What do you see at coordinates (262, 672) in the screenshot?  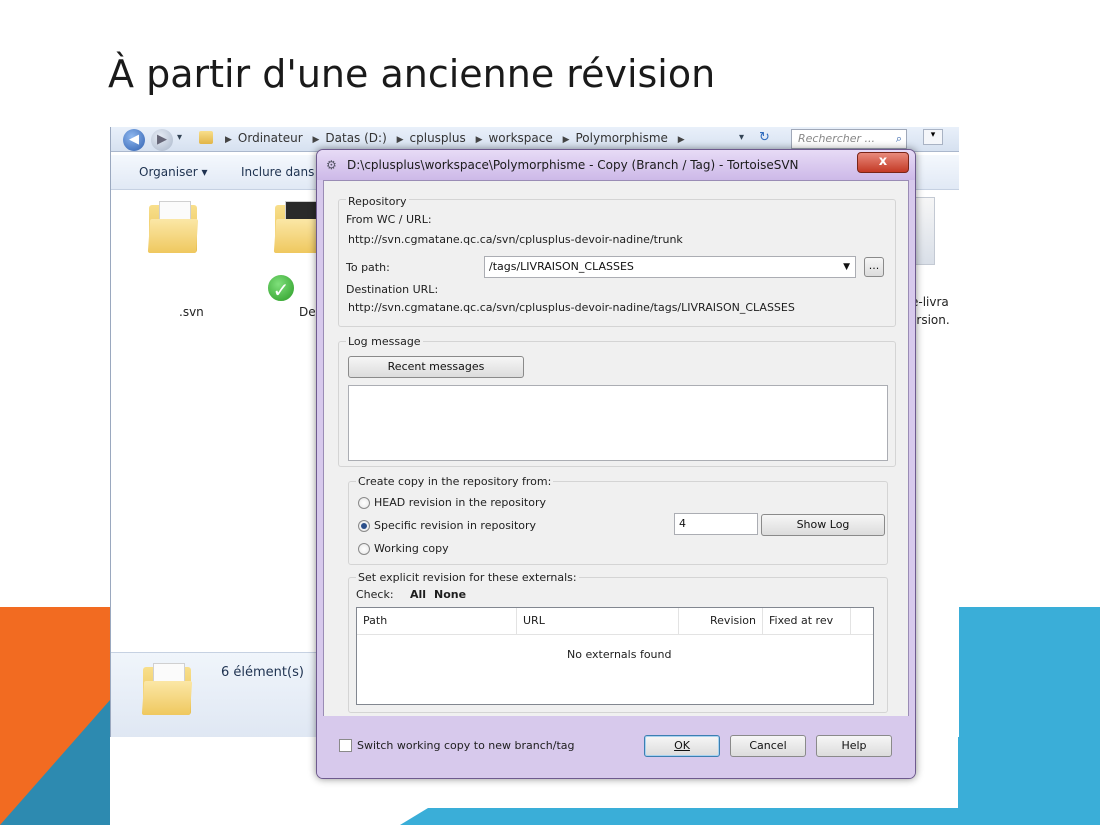 I see `item-count: 6 élément(s)` at bounding box center [262, 672].